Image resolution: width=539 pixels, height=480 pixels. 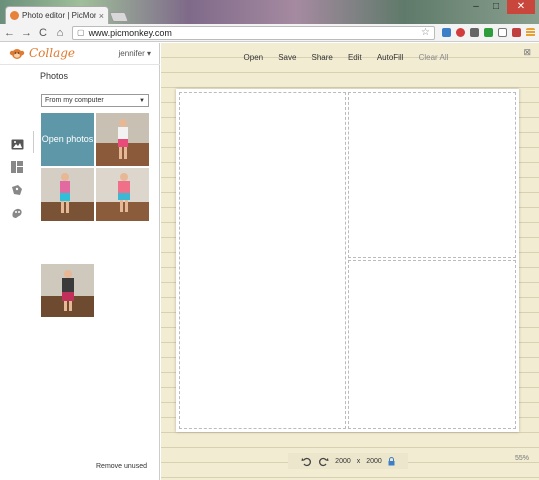 I want to click on brand-bar: Collage jennifer ▾, so click(x=80, y=54).